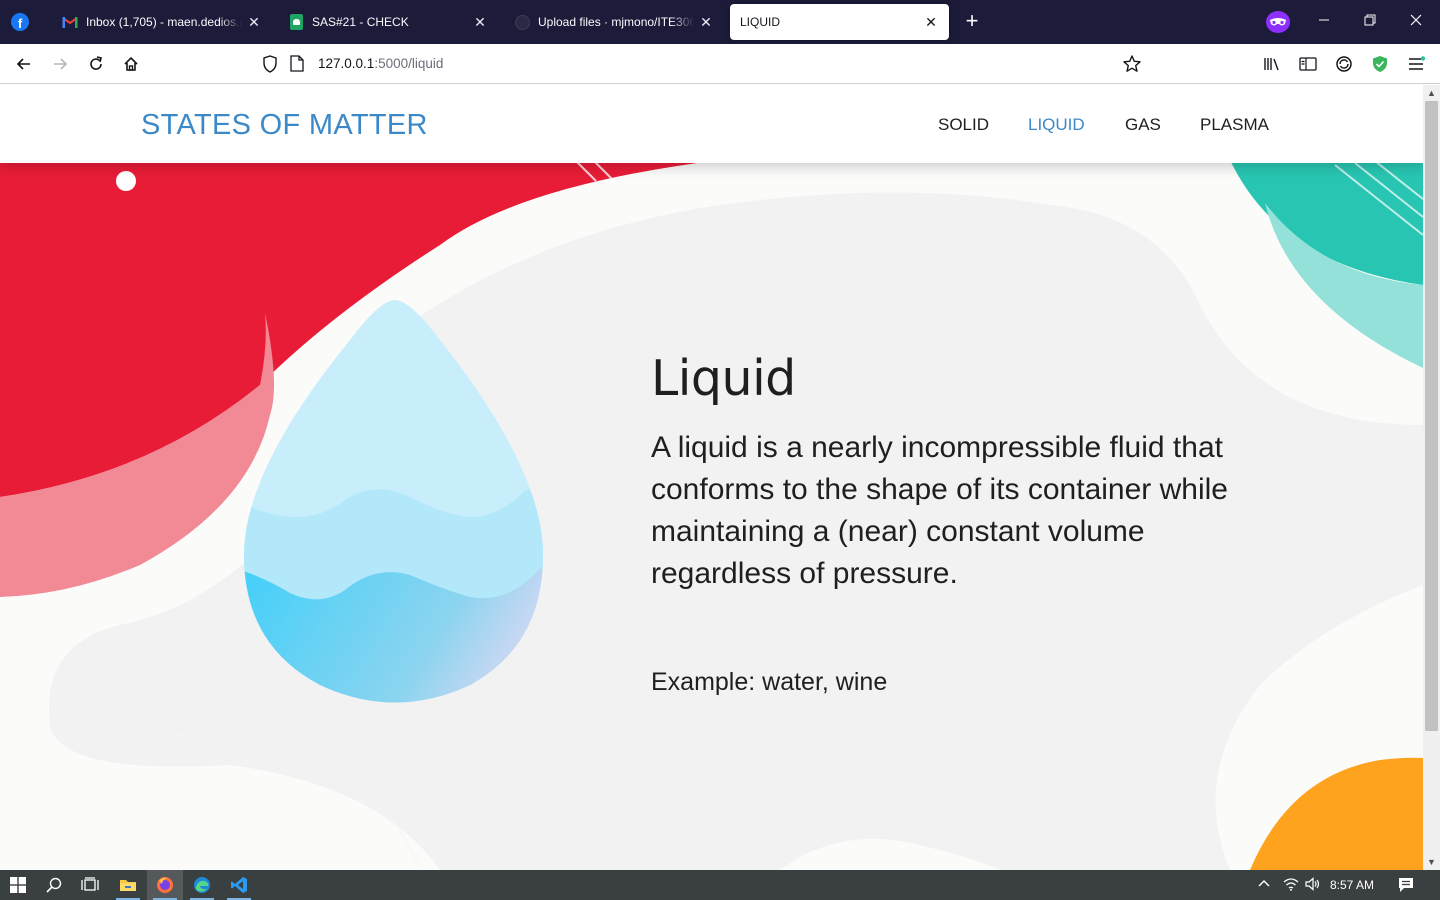 The image size is (1440, 900). I want to click on library-button, so click(1272, 64).